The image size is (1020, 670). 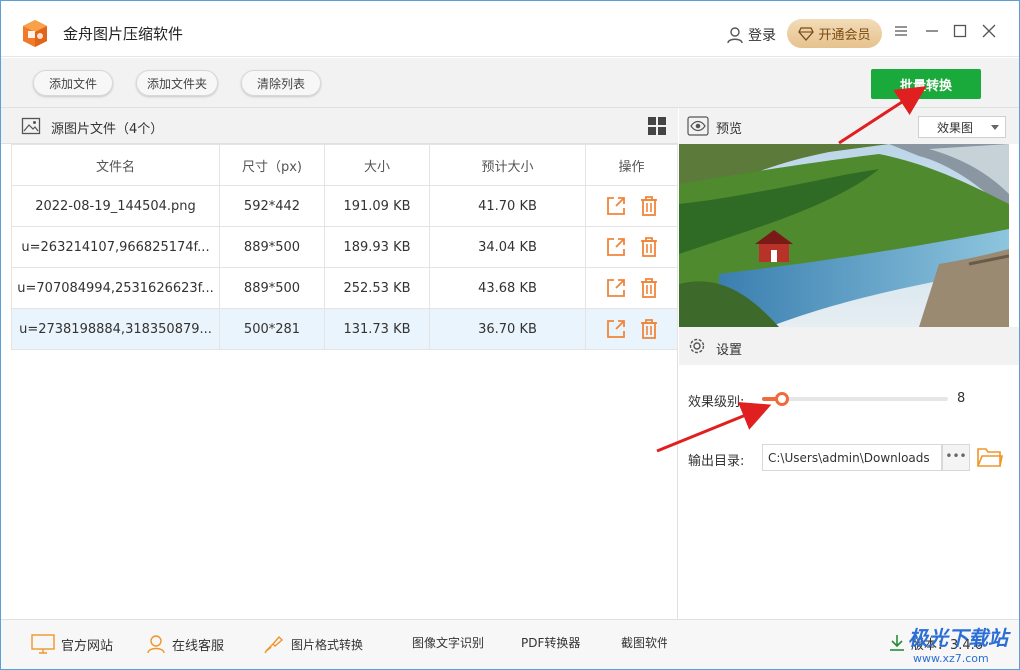 I want to click on watermark-site: 极光下载站, so click(x=958, y=638).